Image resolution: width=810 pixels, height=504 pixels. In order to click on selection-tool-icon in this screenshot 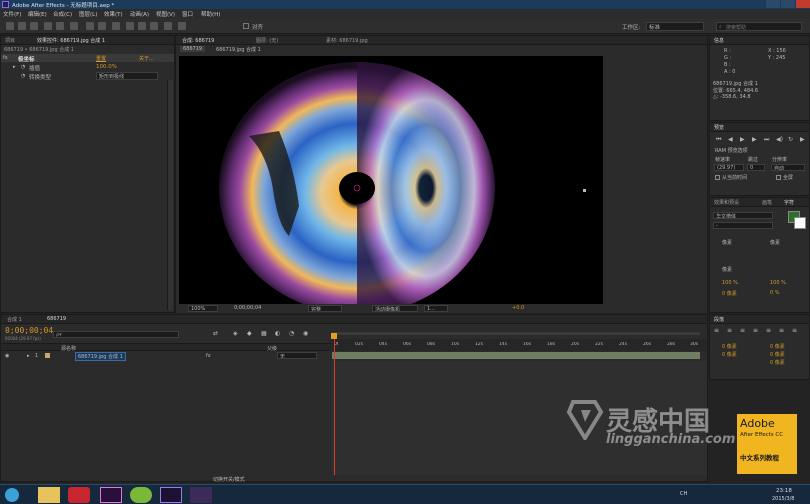, I will do `click(10, 26)`.